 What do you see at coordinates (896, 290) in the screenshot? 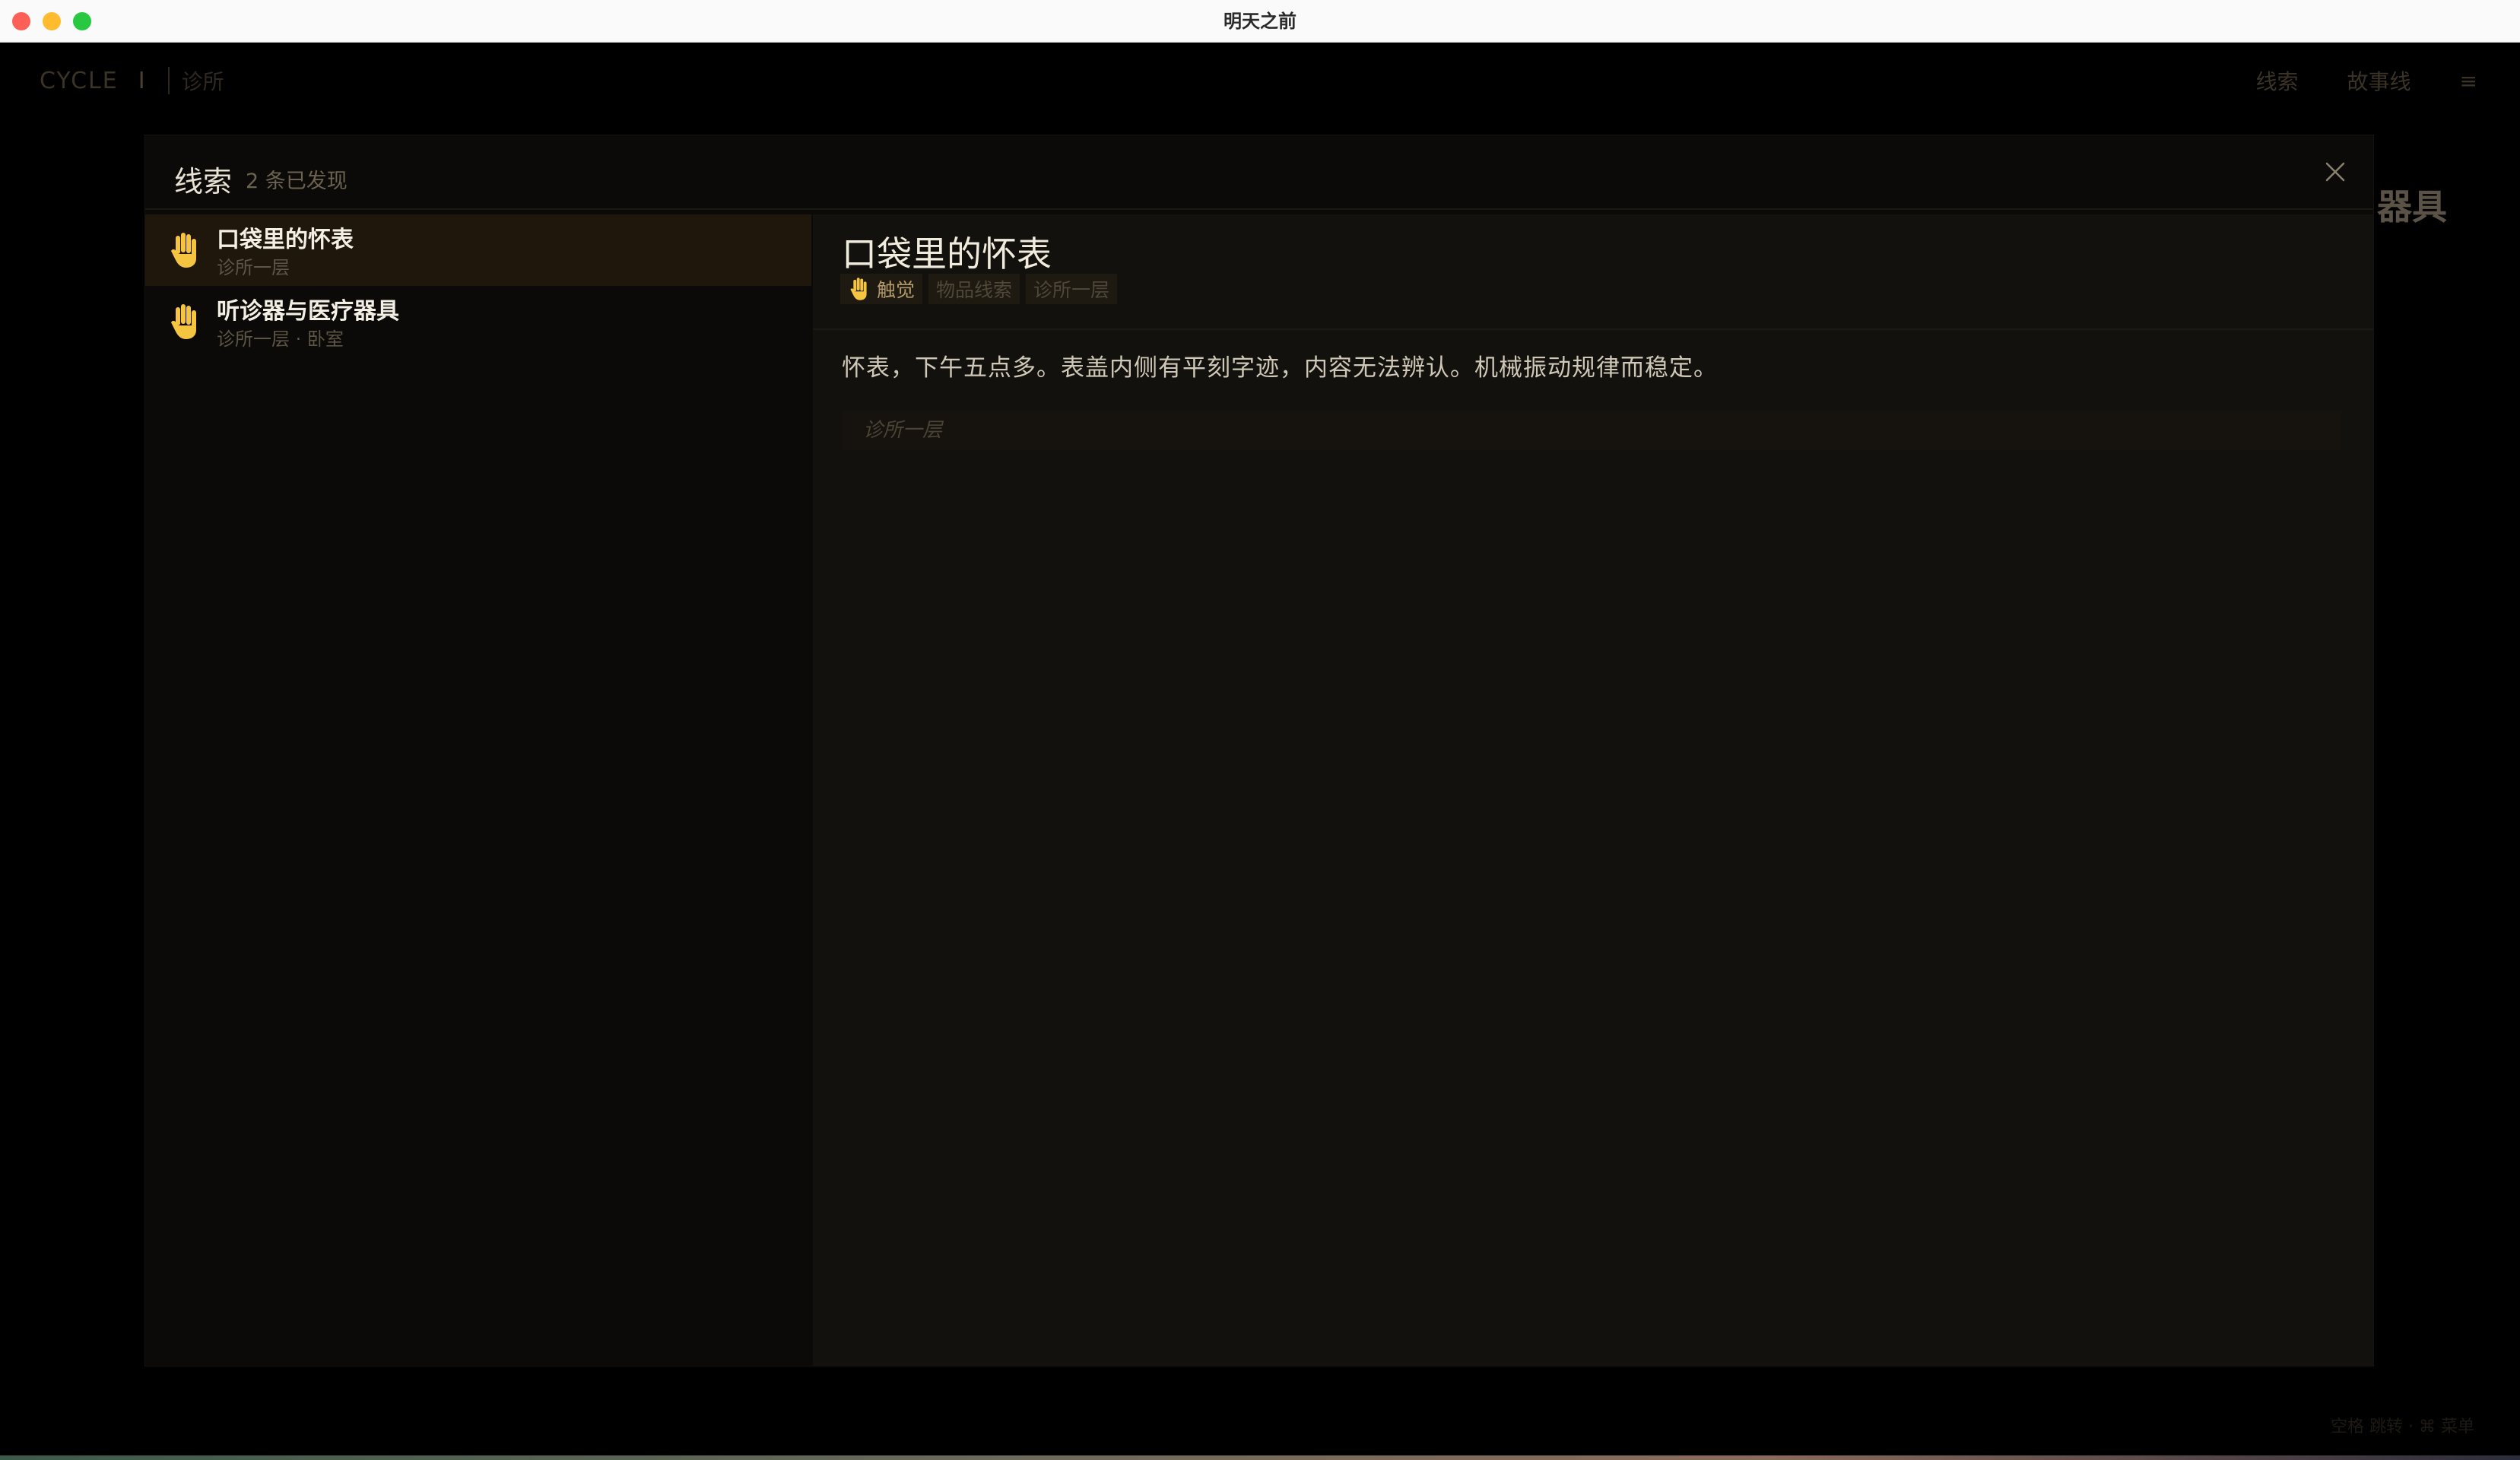
I see `tag-sense-label: 触觉` at bounding box center [896, 290].